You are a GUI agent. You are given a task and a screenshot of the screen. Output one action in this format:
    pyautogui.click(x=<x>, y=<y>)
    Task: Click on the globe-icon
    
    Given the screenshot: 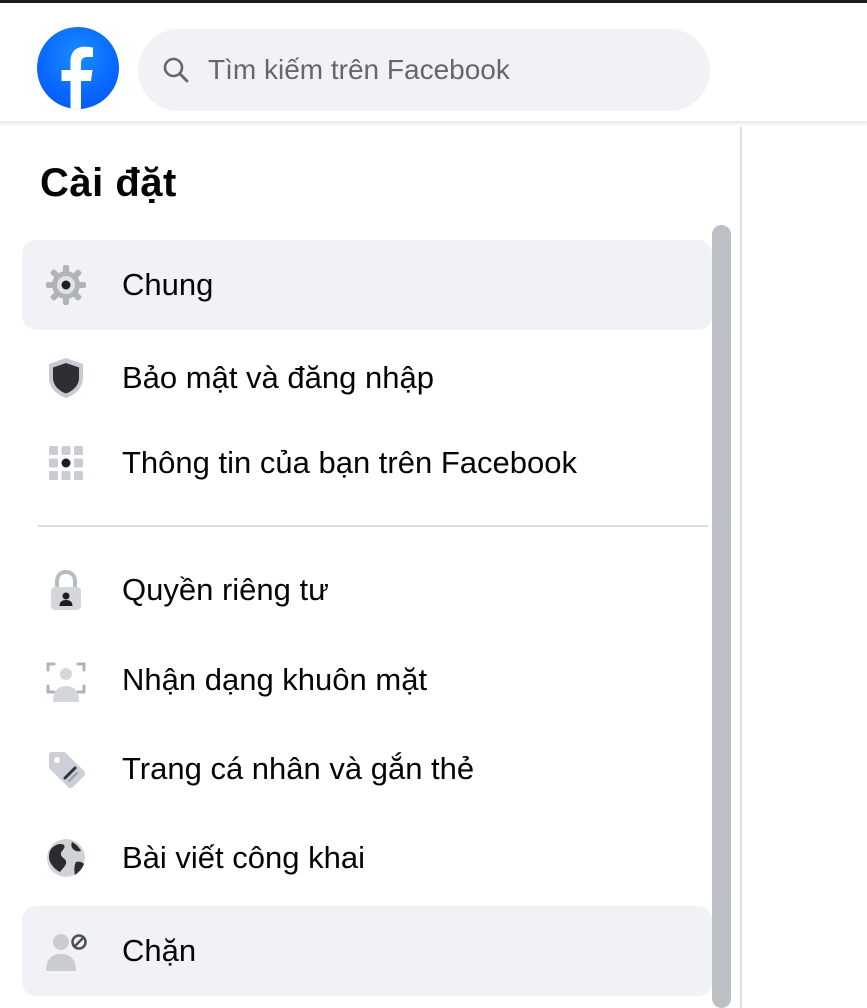 What is the action you would take?
    pyautogui.click(x=66, y=858)
    